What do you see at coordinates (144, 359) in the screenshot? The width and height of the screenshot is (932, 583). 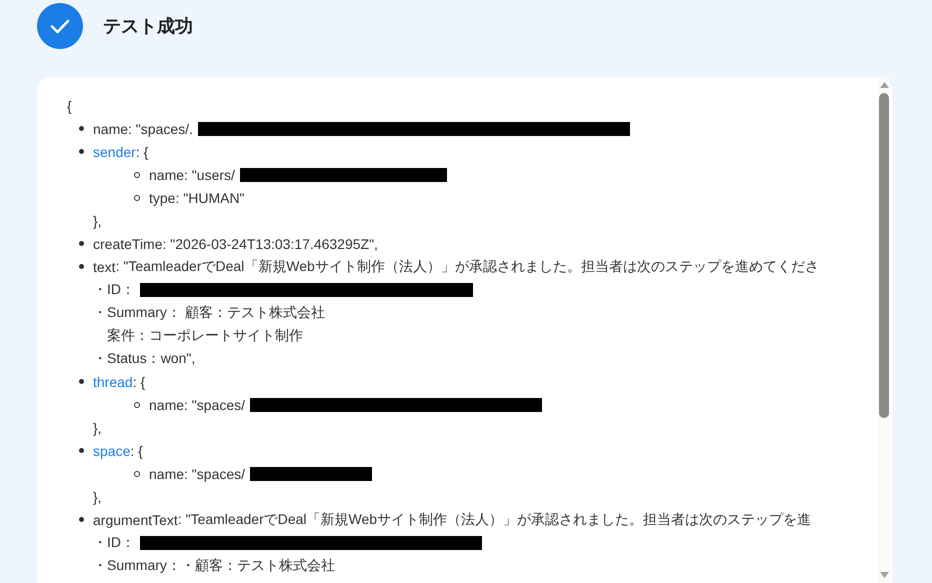 I see `text-line: ・Status：won",` at bounding box center [144, 359].